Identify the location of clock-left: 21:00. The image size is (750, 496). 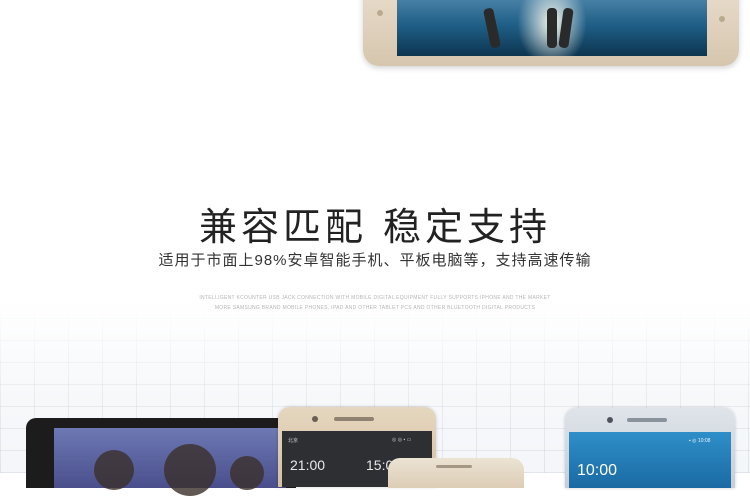
(308, 465).